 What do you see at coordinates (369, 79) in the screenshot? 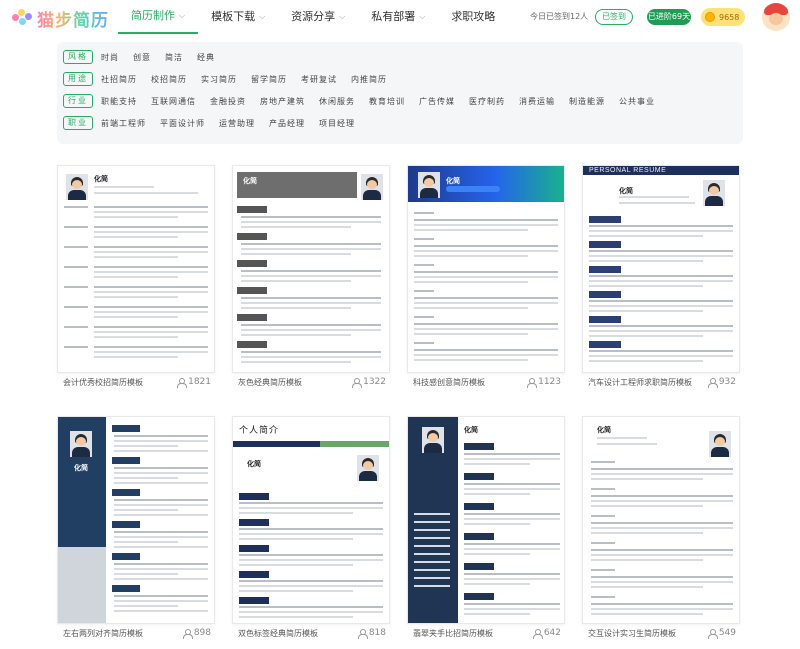
I see `filter-option: 内推简历` at bounding box center [369, 79].